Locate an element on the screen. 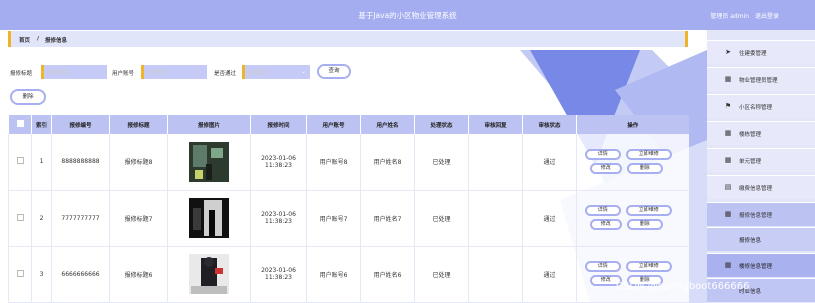  sidebar-item-property-admin: ▦ 物业管理员管理 is located at coordinates (761, 79).